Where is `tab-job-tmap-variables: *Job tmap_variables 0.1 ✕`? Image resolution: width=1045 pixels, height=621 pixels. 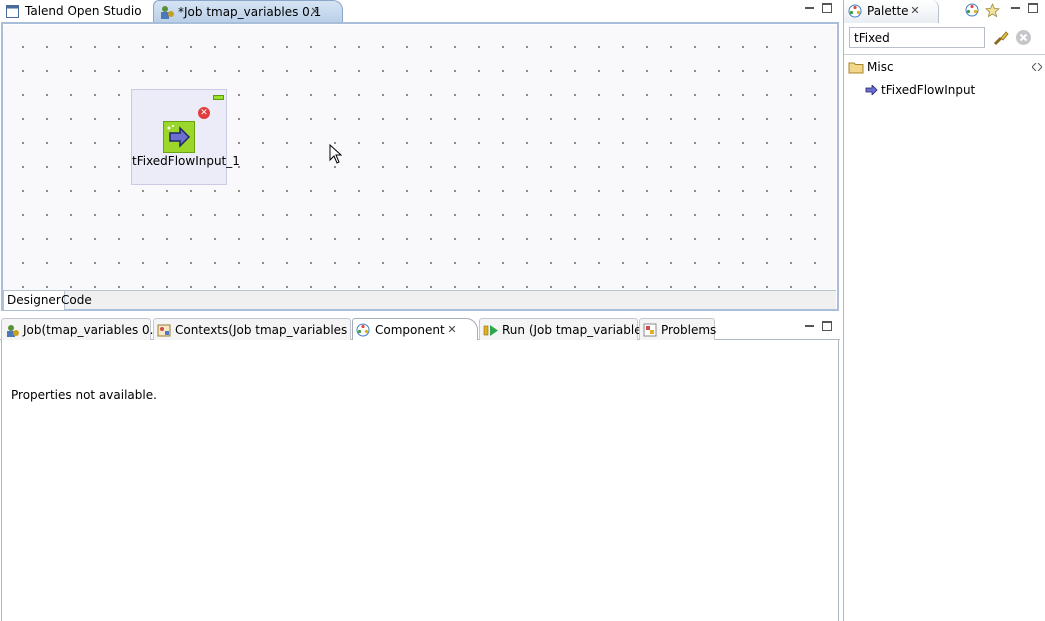 tab-job-tmap-variables: *Job tmap_variables 0.1 ✕ is located at coordinates (248, 11).